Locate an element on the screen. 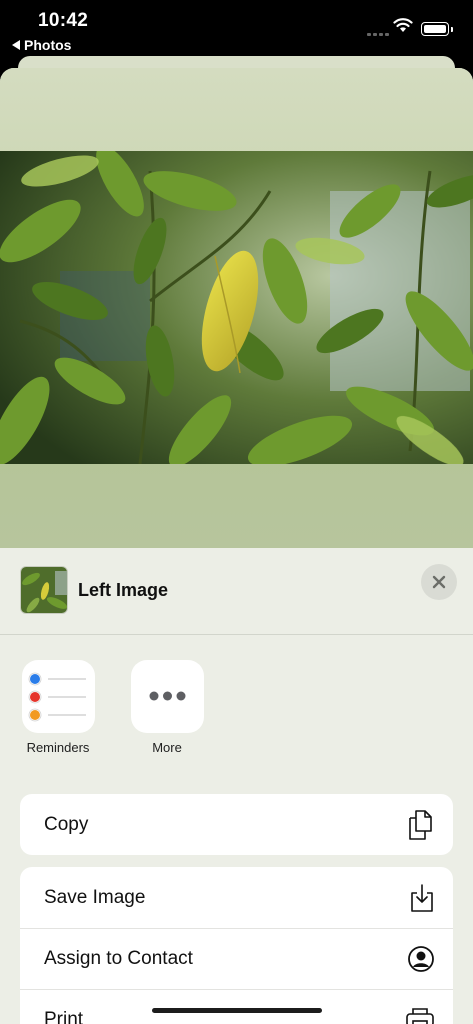  app-more: More is located at coordinates (167, 707).